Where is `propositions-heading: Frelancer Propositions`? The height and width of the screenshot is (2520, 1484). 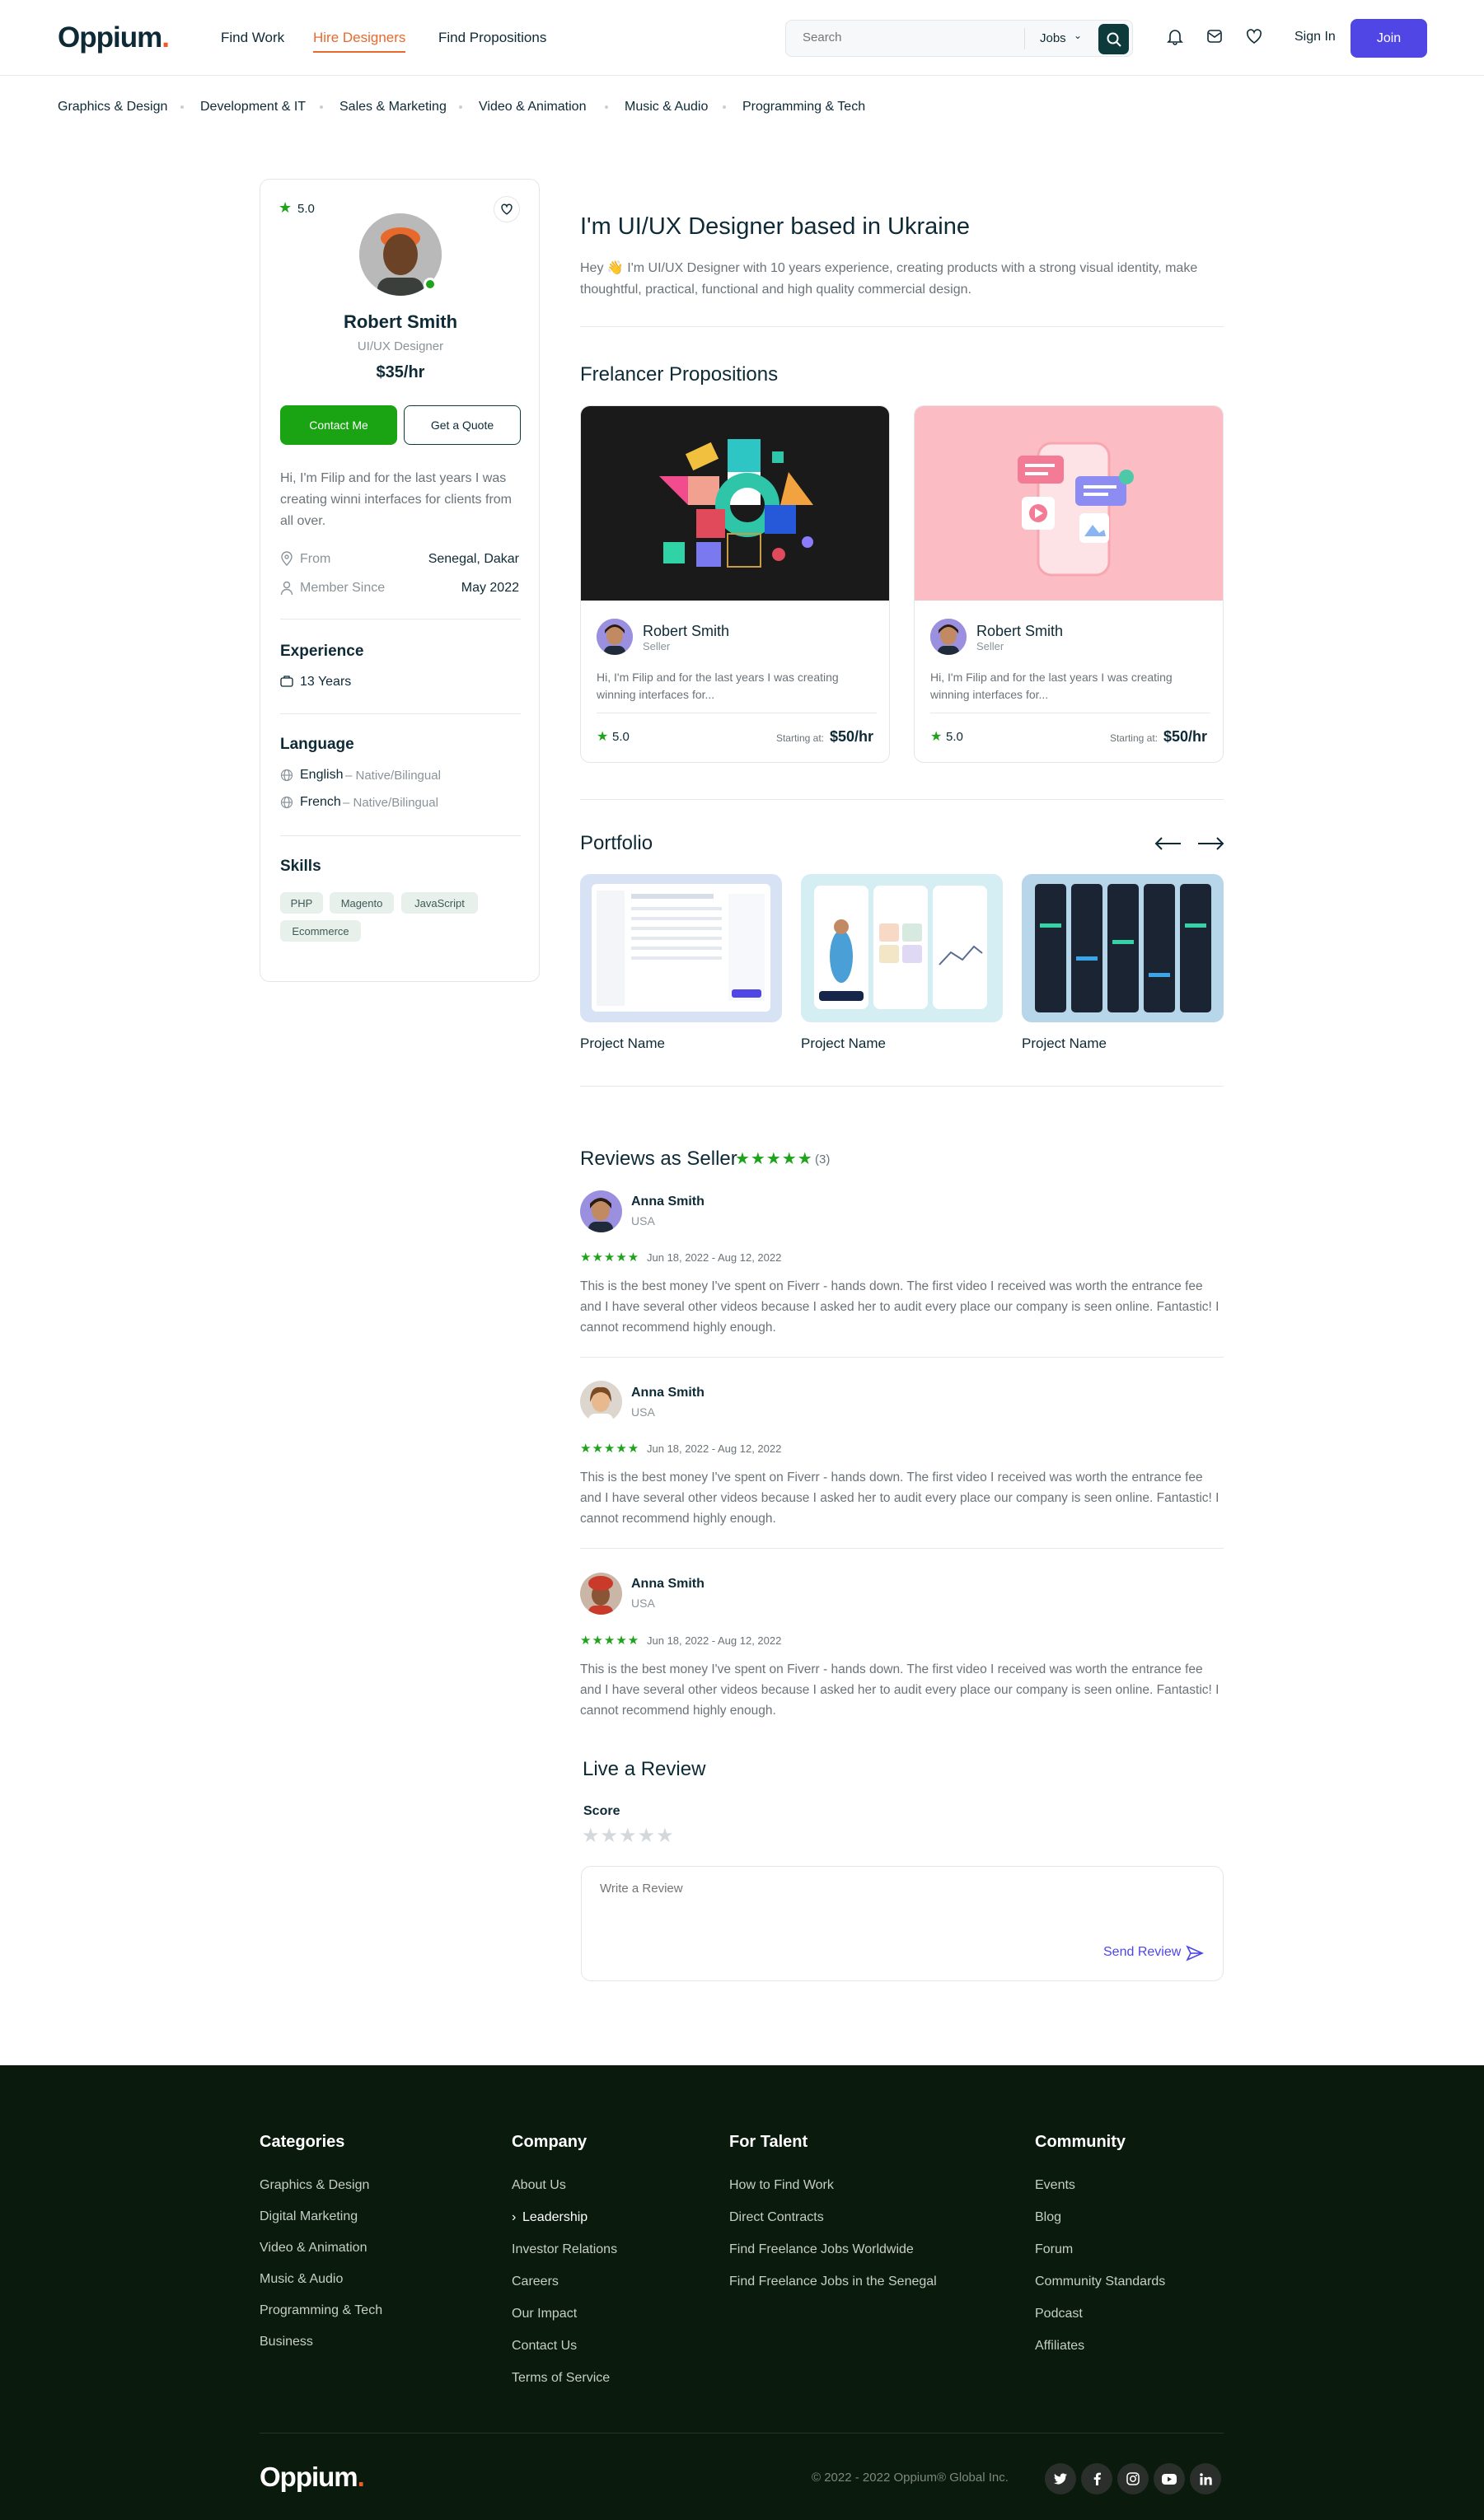
propositions-heading: Frelancer Propositions is located at coordinates (680, 374).